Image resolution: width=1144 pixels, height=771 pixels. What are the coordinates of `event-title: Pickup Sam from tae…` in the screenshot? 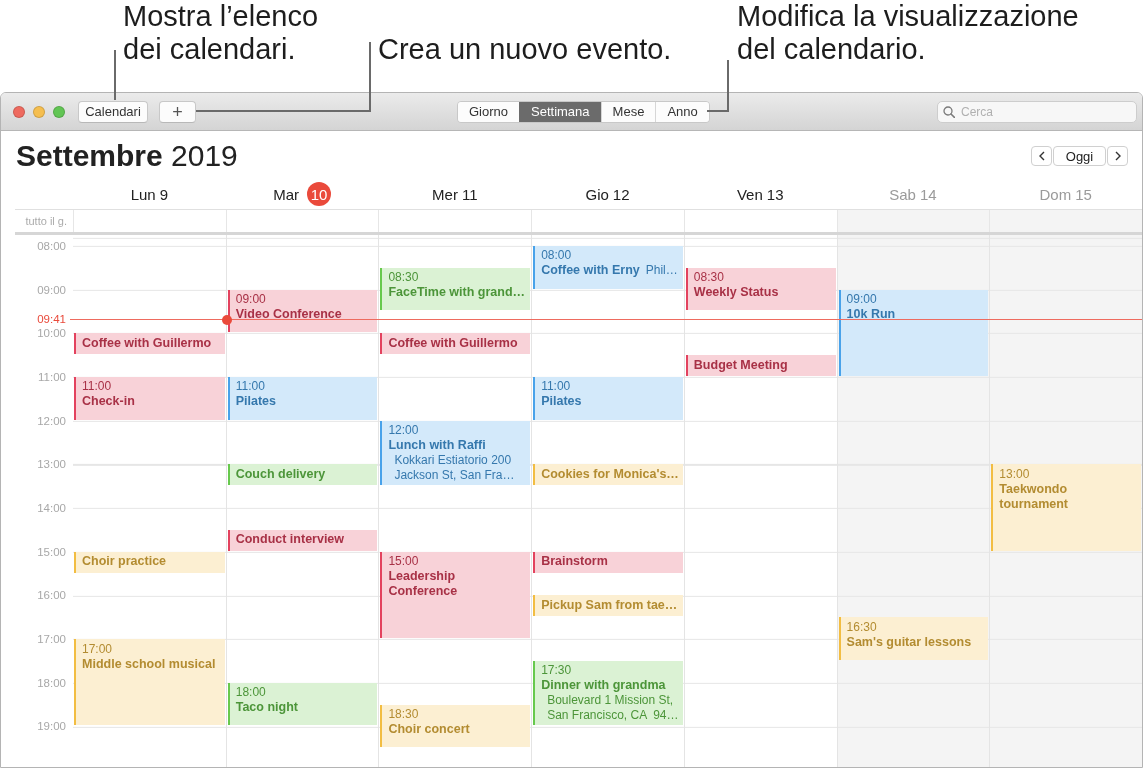 It's located at (609, 605).